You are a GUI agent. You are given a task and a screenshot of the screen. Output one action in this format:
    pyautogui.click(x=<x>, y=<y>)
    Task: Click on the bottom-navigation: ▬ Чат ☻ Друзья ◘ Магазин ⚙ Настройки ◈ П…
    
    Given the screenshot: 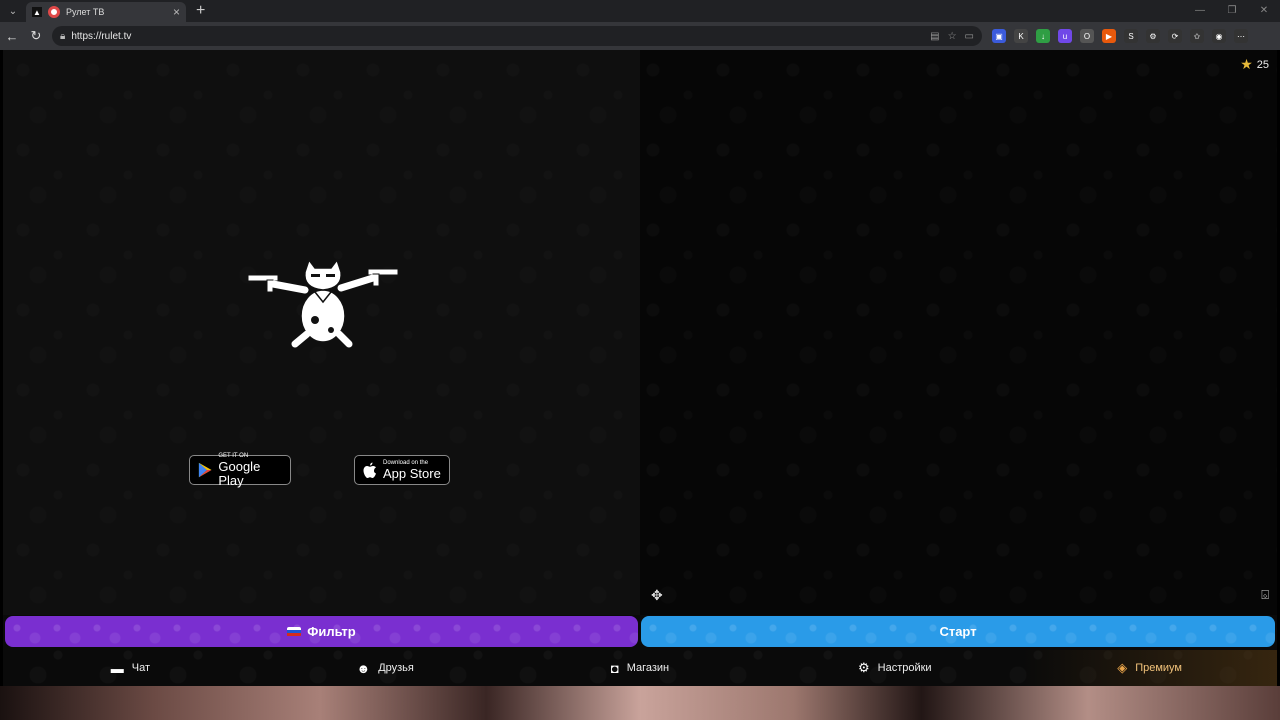 What is the action you would take?
    pyautogui.click(x=640, y=668)
    